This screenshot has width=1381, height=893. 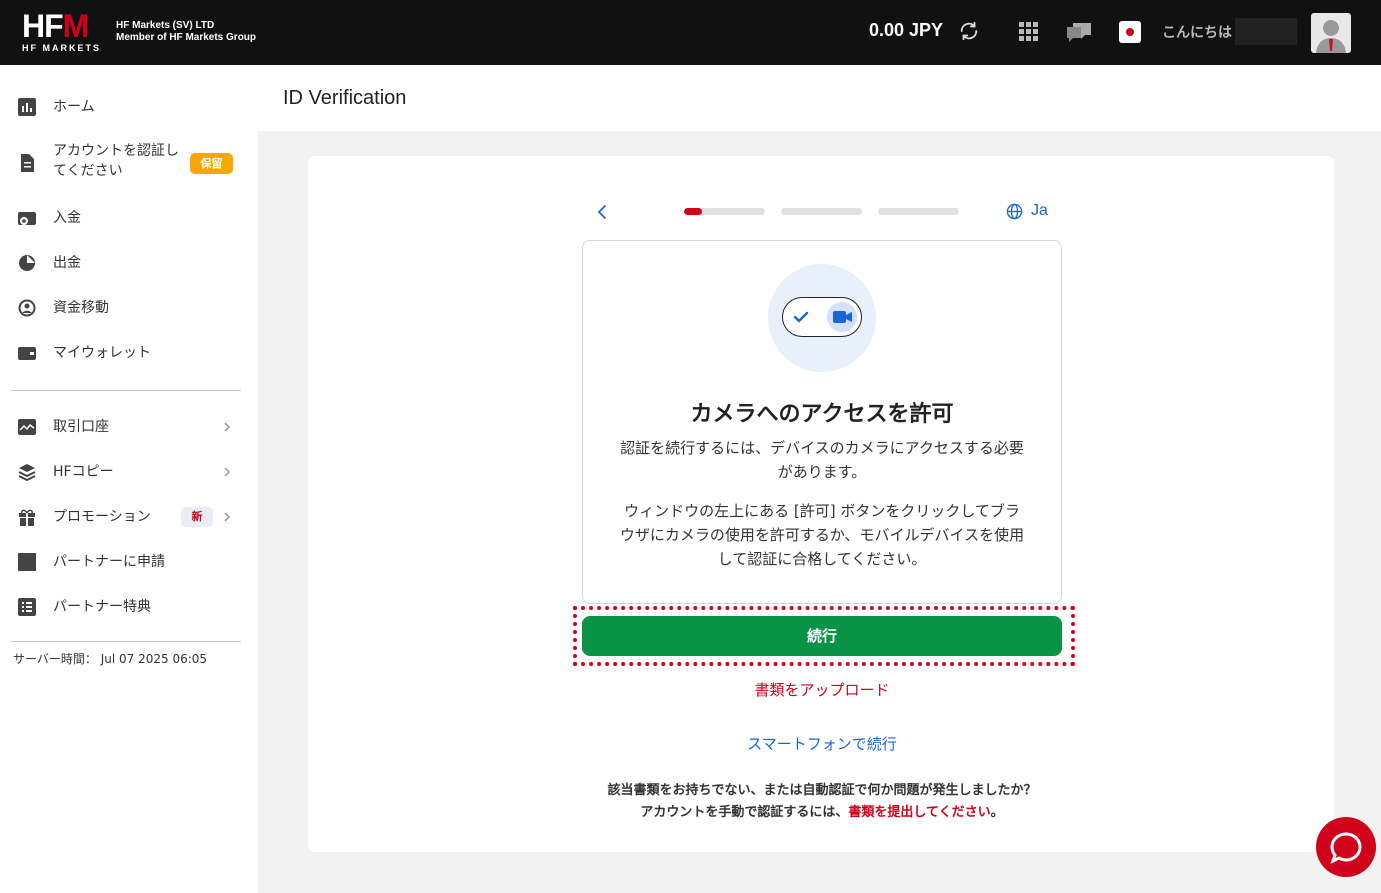 I want to click on camera-access-description: 認証を続行するには、デバイスのカメラにアクセスする必要 があります。, so click(x=822, y=460).